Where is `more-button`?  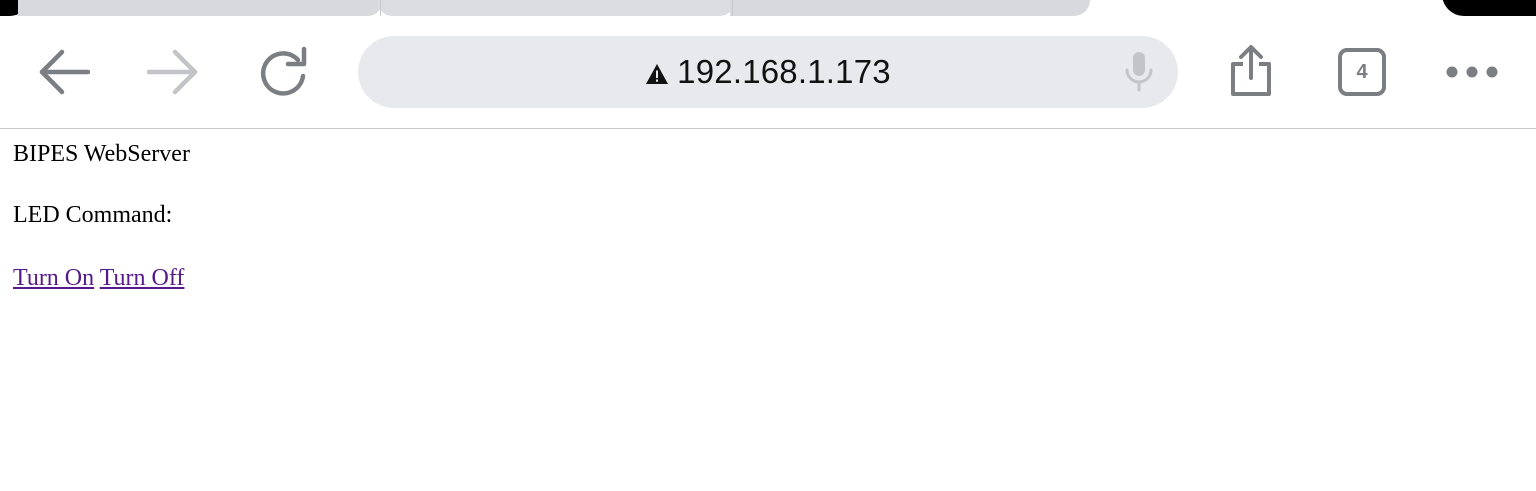 more-button is located at coordinates (1473, 72).